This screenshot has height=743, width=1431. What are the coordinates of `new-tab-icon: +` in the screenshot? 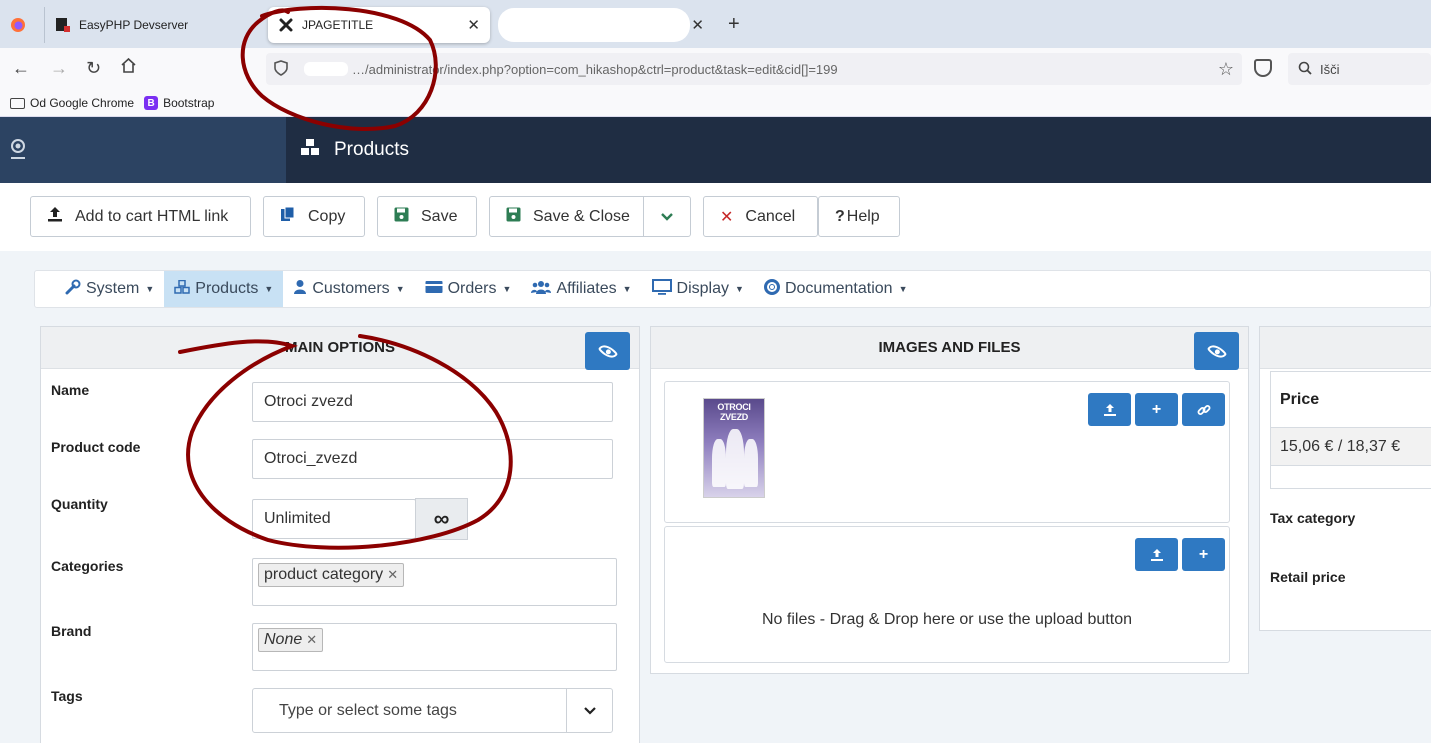 It's located at (734, 24).